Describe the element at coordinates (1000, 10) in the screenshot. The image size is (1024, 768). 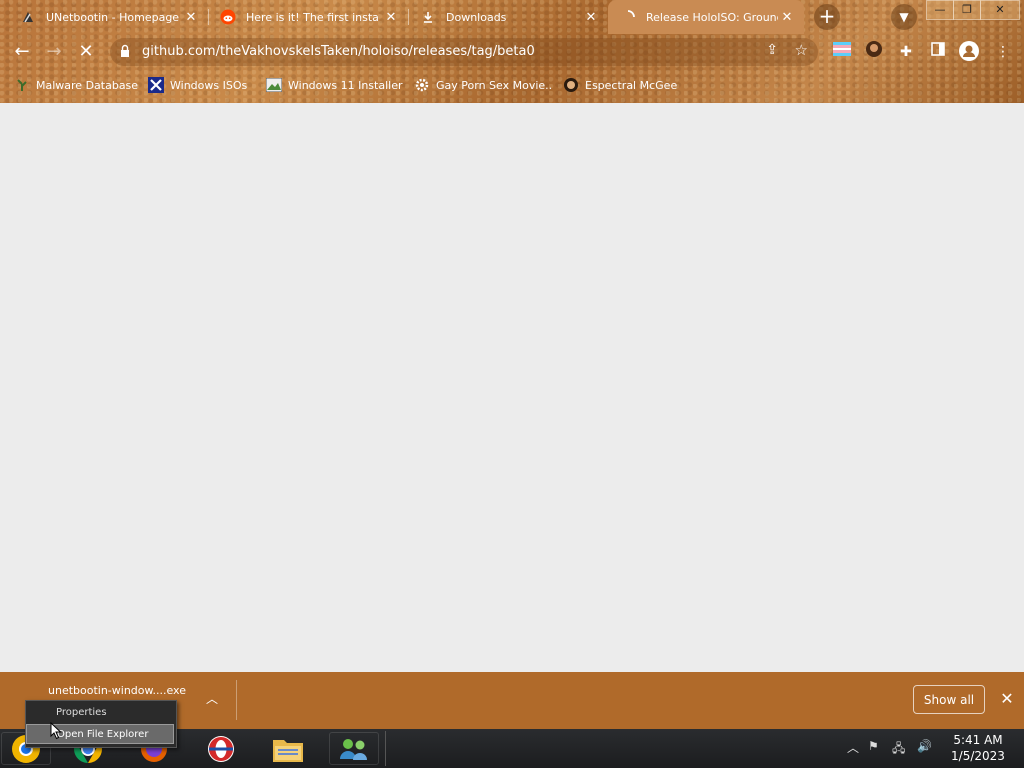
I see `close-window-button: ✕` at that location.